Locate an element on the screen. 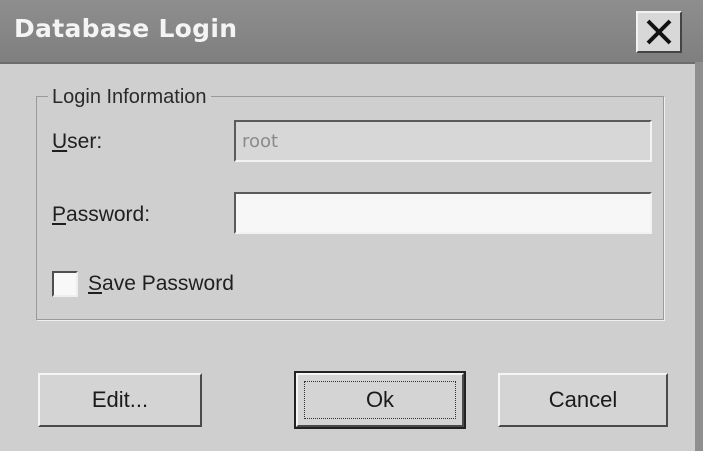 This screenshot has height=451, width=703. close-icon is located at coordinates (659, 32).